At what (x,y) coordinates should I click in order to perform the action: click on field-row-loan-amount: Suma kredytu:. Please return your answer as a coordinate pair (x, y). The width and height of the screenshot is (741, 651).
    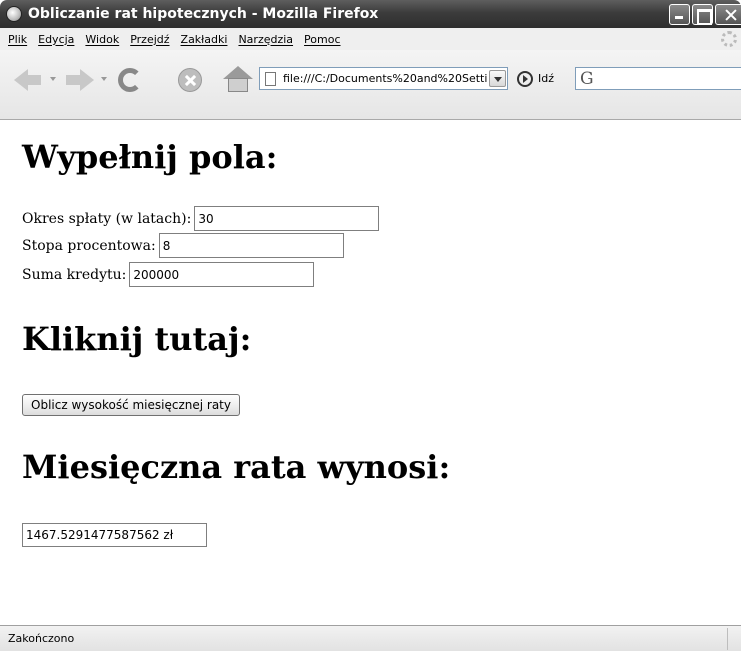
    Looking at the image, I should click on (168, 274).